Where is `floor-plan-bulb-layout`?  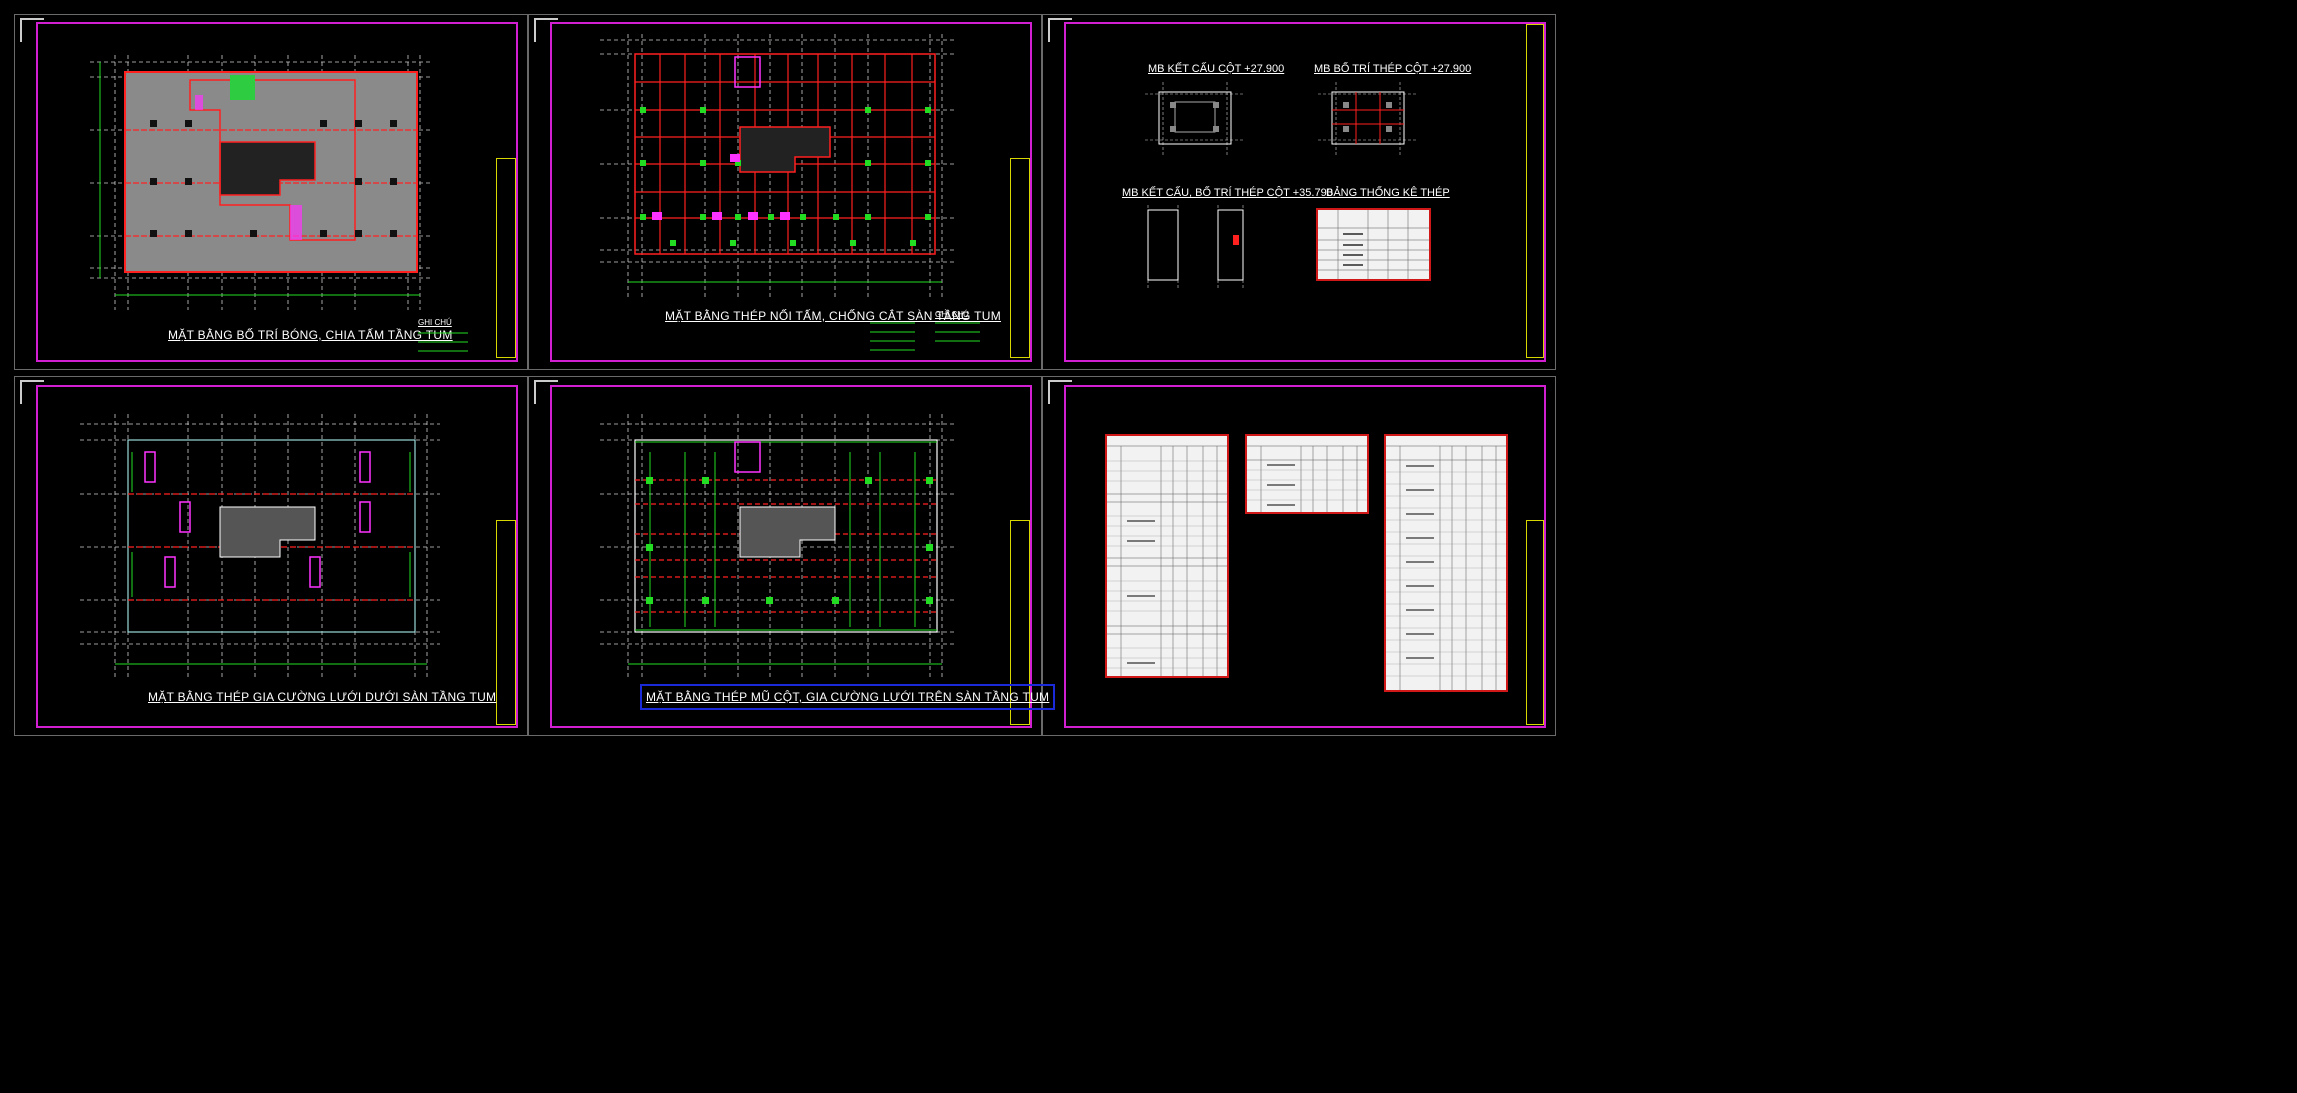 floor-plan-bulb-layout is located at coordinates (260, 182).